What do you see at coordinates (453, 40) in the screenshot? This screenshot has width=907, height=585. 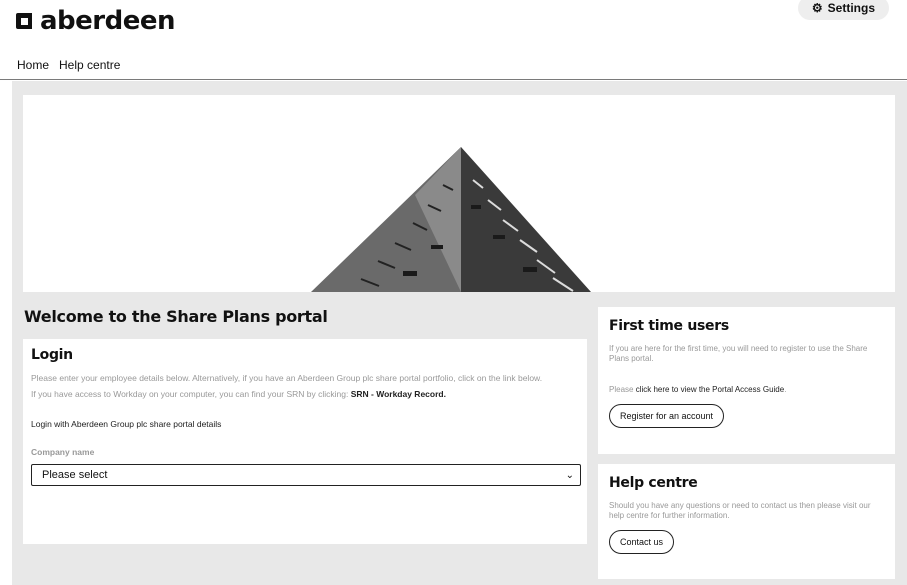 I see `site-header: aberdeen ⚙ Settings Home Help centre` at bounding box center [453, 40].